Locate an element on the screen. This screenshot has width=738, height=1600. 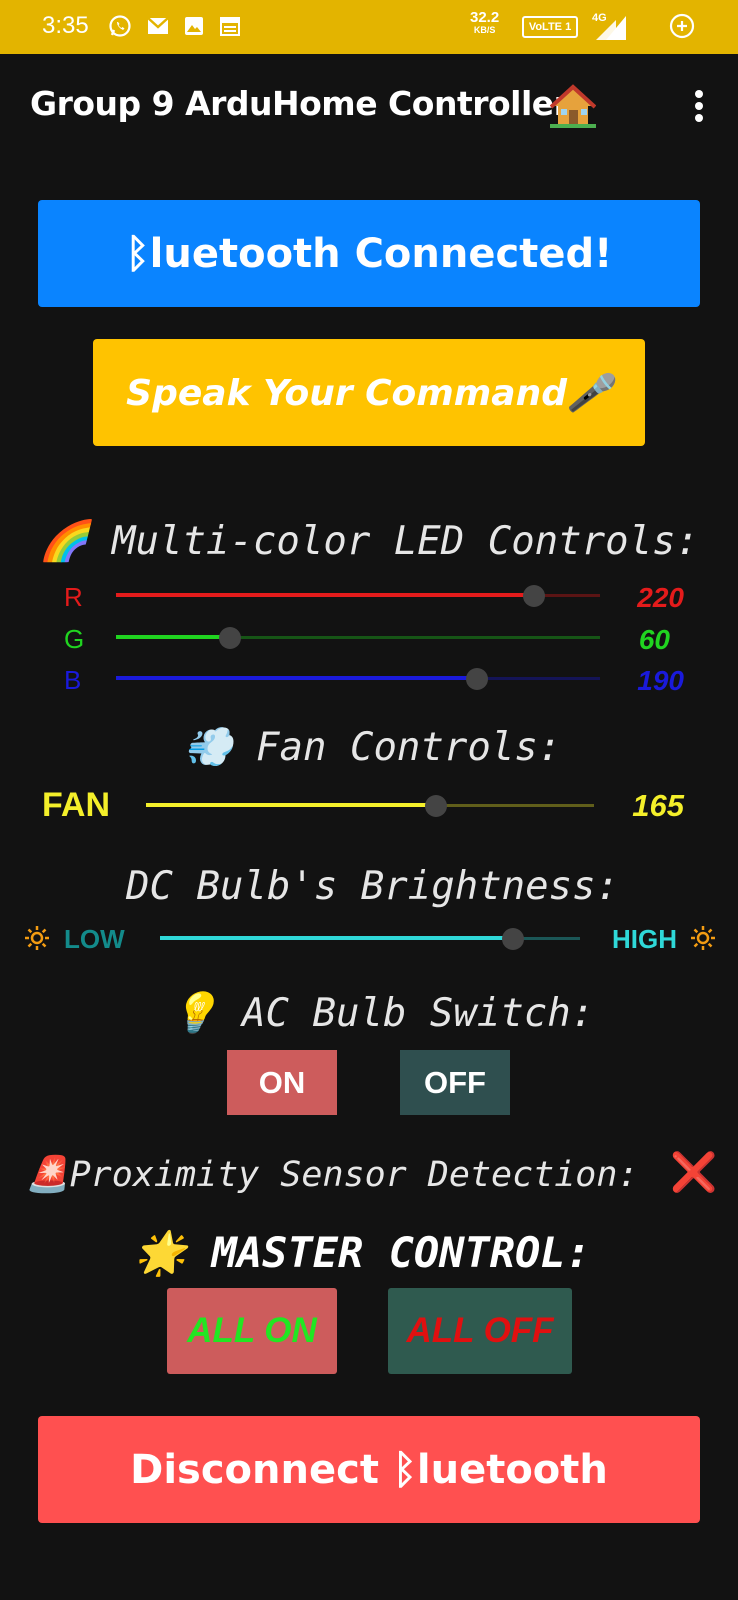
master-control-heading: 🌟 MASTER CONTROL: is located at coordinates (362, 1252).